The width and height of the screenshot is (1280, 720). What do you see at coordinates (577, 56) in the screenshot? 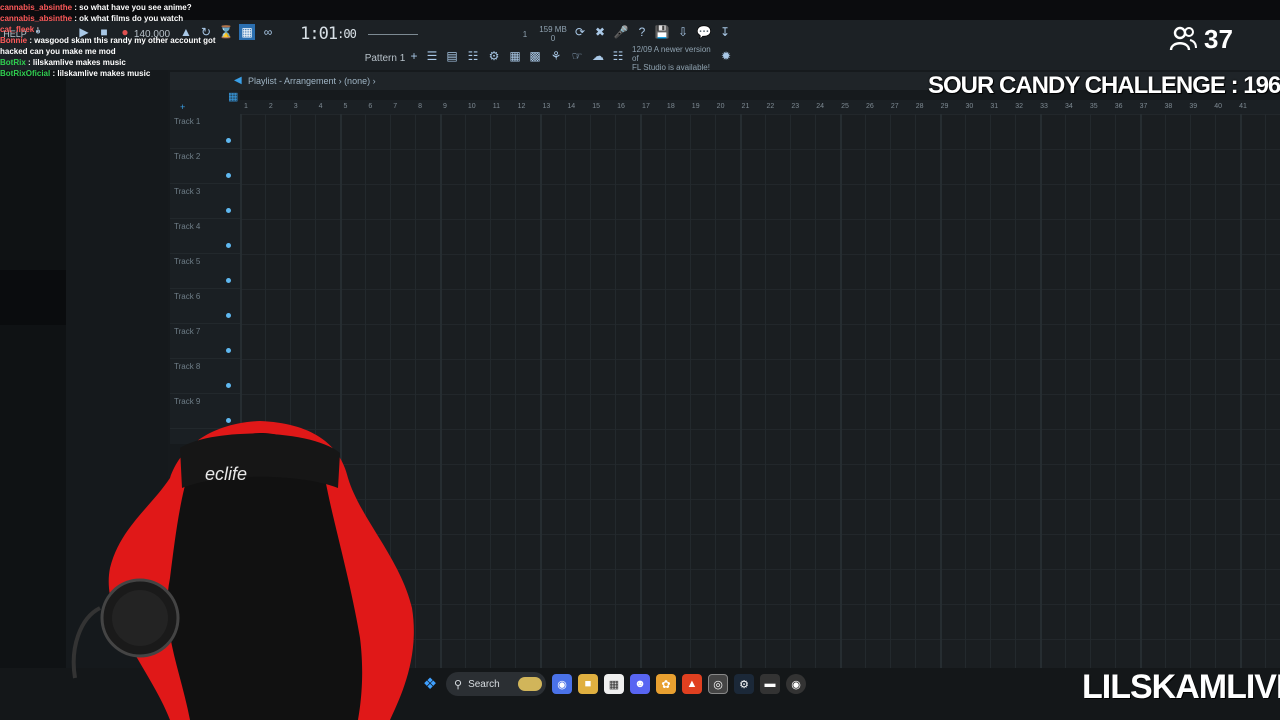
I see `touch-icon: ☞` at bounding box center [577, 56].